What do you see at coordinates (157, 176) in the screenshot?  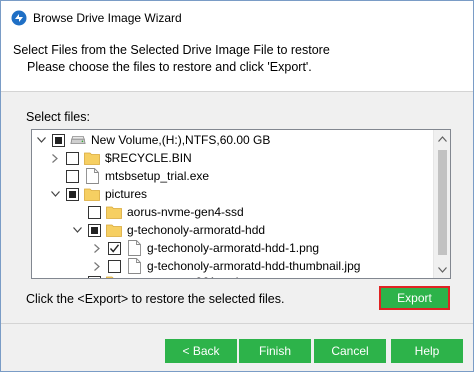 I see `tree-row-label: mtsbsetup_trial.exe` at bounding box center [157, 176].